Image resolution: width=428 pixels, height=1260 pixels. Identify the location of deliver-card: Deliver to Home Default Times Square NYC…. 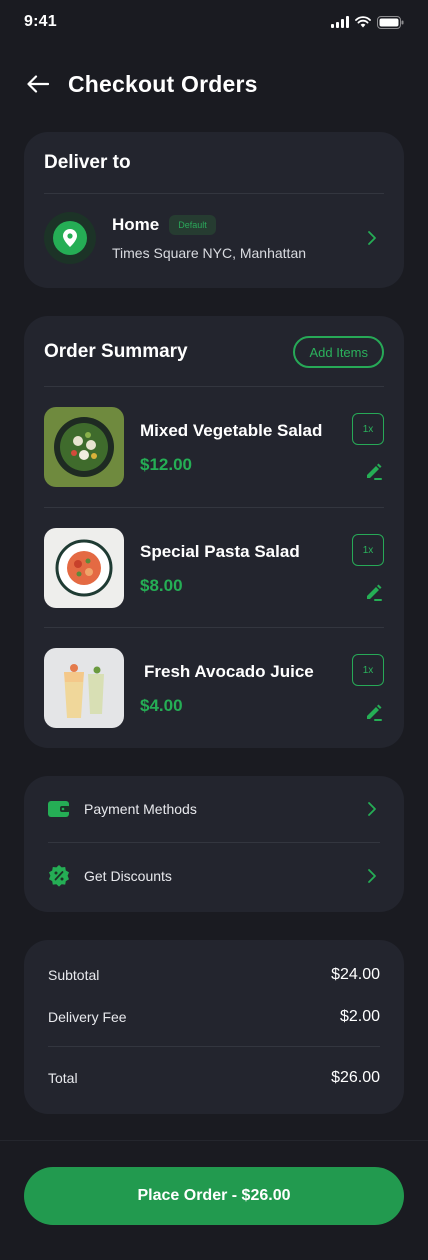
(214, 210).